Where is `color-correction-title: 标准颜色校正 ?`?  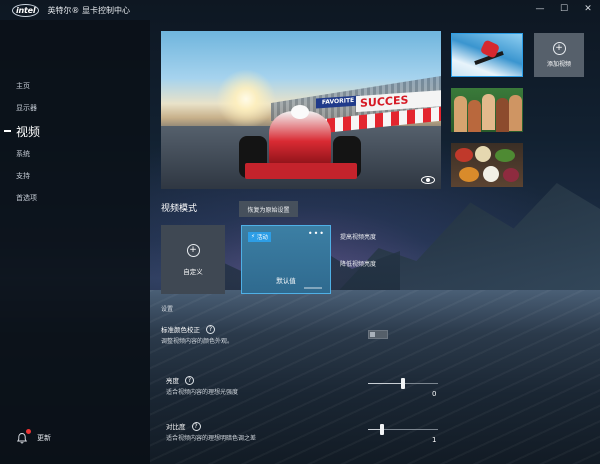
color-correction-title: 标准颜色校正 ? is located at coordinates (188, 329).